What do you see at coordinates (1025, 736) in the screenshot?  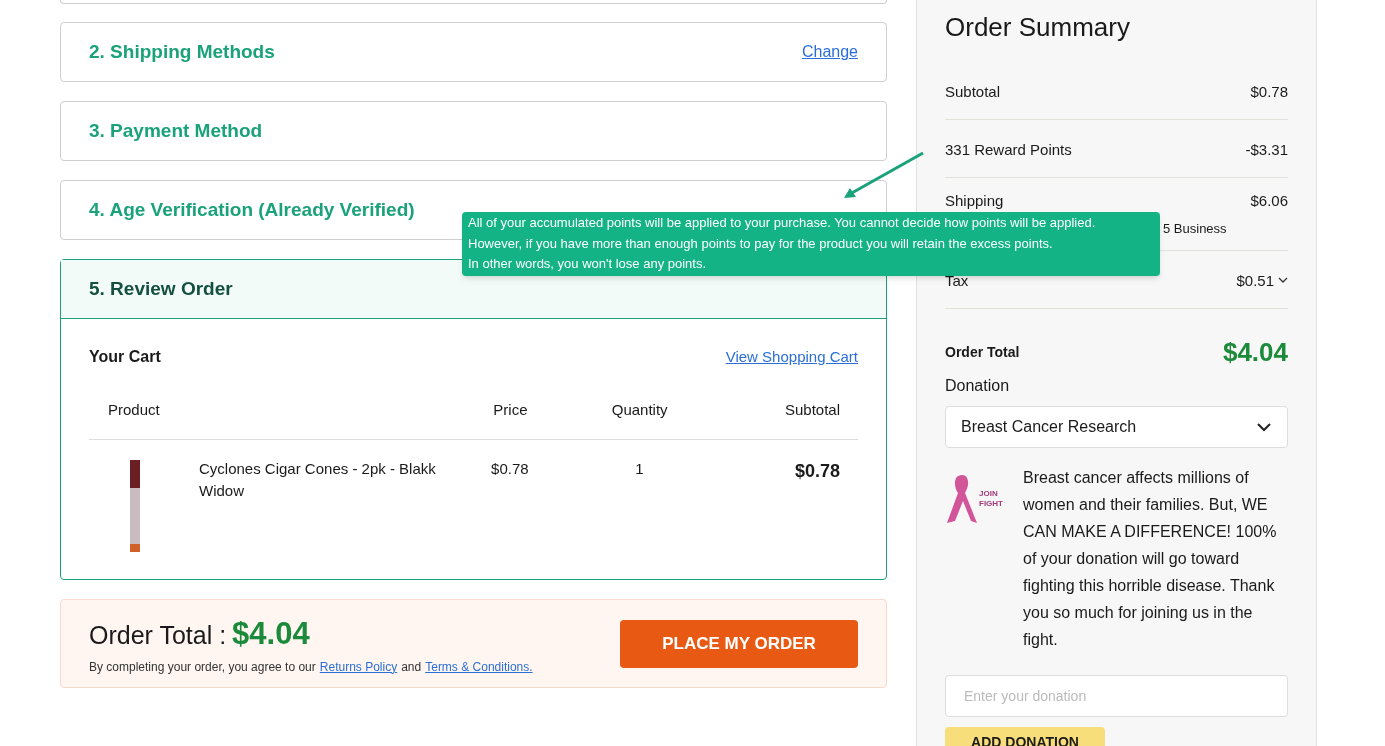 I see `add-donation-button: ADD DONATION` at bounding box center [1025, 736].